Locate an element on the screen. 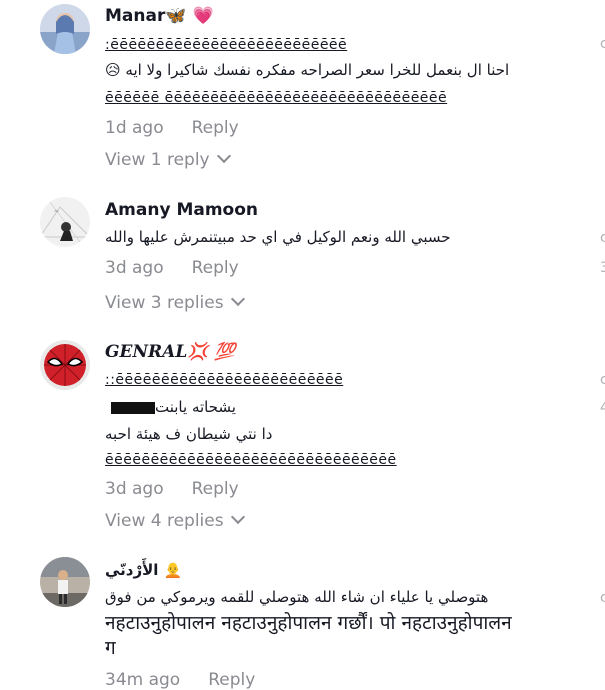 This screenshot has height=690, width=605. author-name: الأَرْدنّي 🧑‍🦲 is located at coordinates (143, 570).